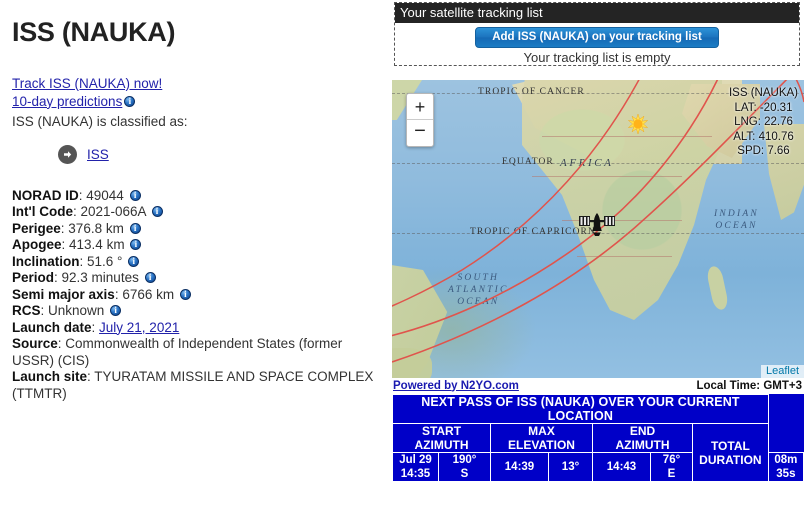 The image size is (804, 512). Describe the element at coordinates (412, 363) in the screenshot. I see `landmass-southwest` at that location.